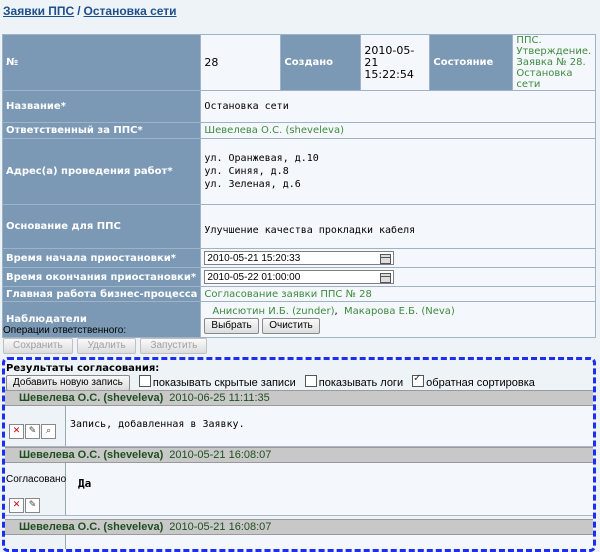 Image resolution: width=600 pixels, height=552 pixels. I want to click on observer-link-1: Анисютин И.Б. (zunder), so click(273, 311).